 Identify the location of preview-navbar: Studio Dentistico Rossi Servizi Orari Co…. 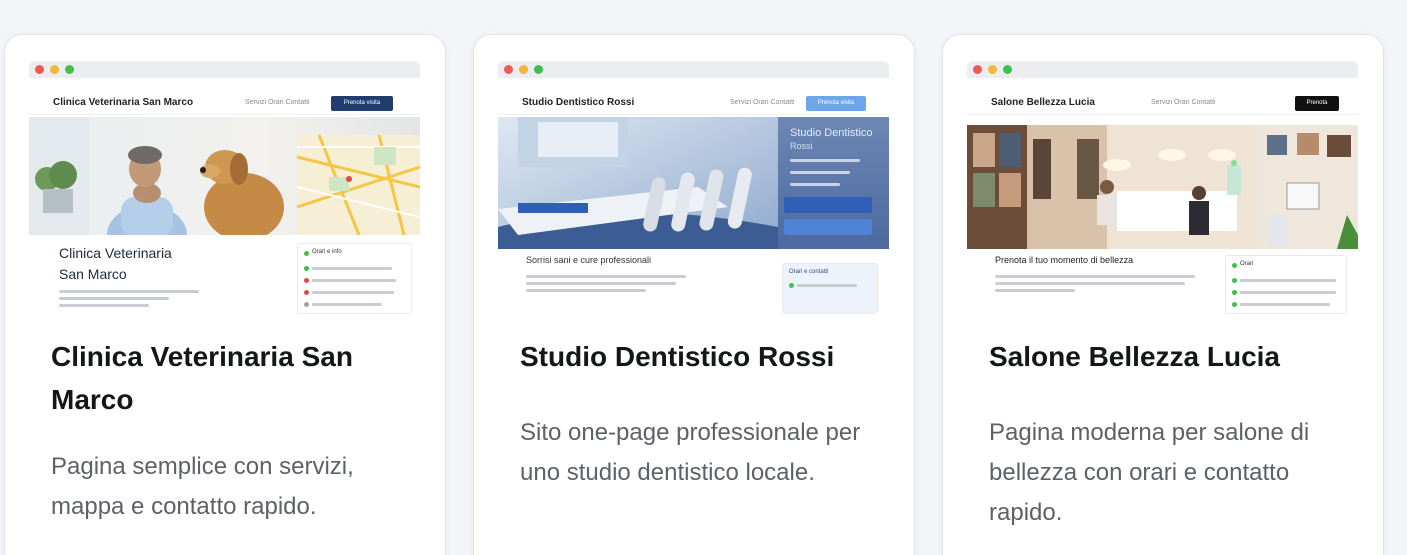
(693, 103).